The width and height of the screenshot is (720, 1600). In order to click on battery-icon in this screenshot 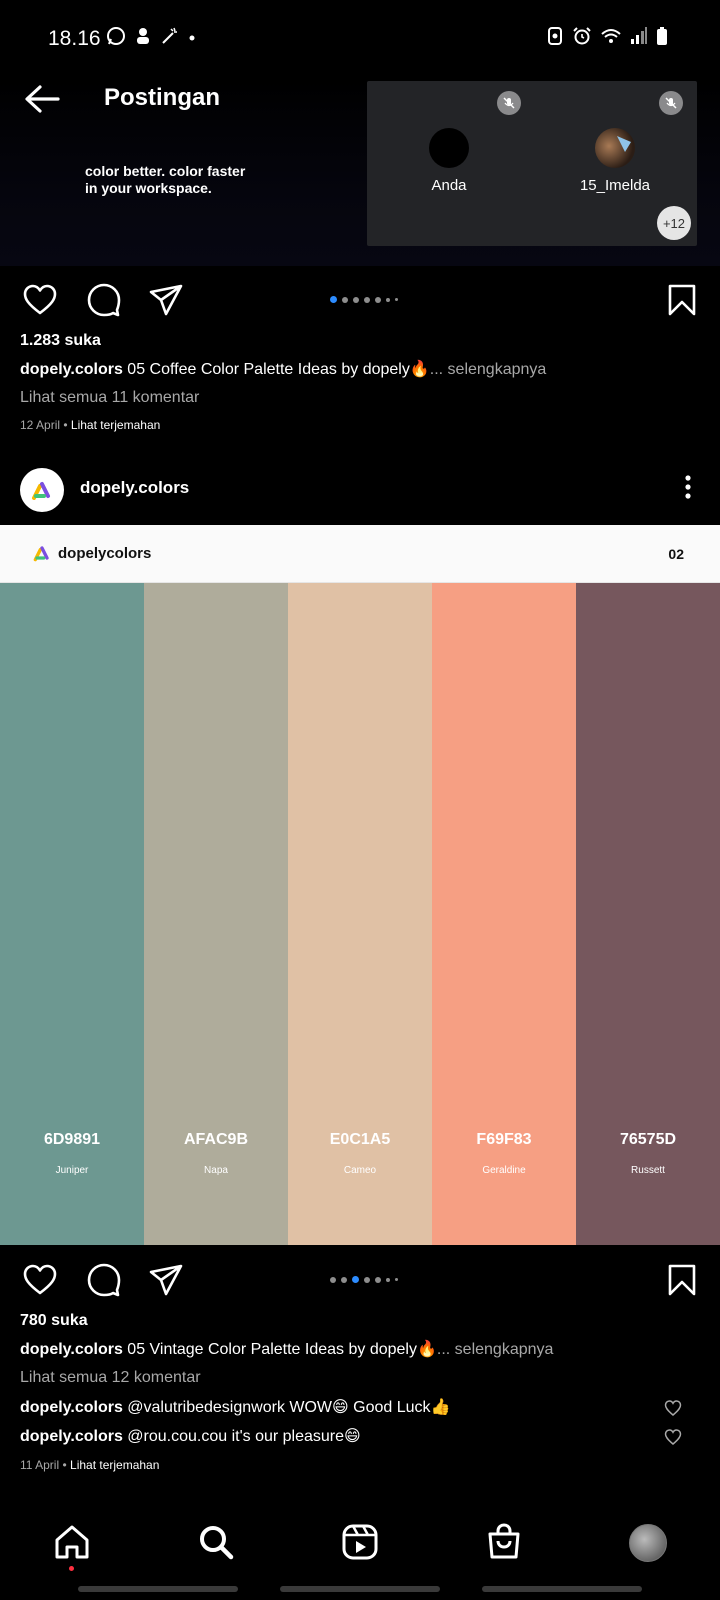, I will do `click(662, 38)`.